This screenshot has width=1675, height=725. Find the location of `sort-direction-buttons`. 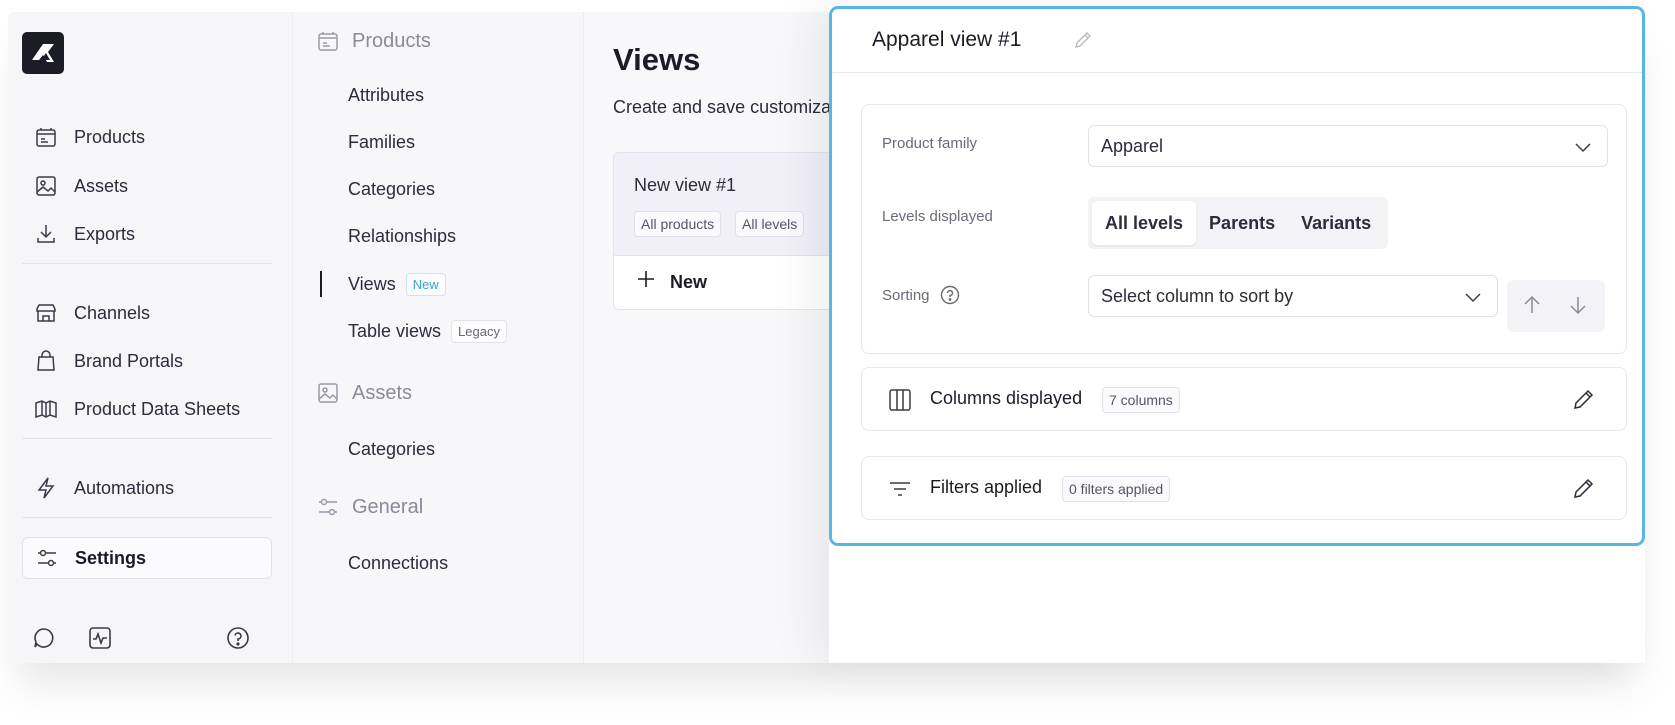

sort-direction-buttons is located at coordinates (1556, 306).